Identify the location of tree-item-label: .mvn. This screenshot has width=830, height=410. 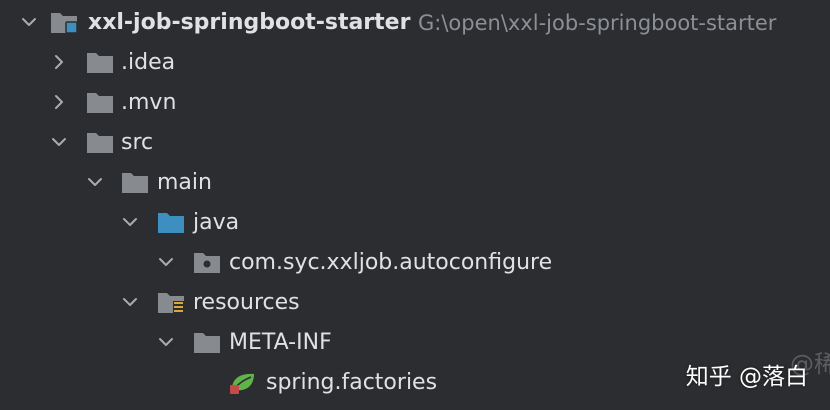
(149, 102).